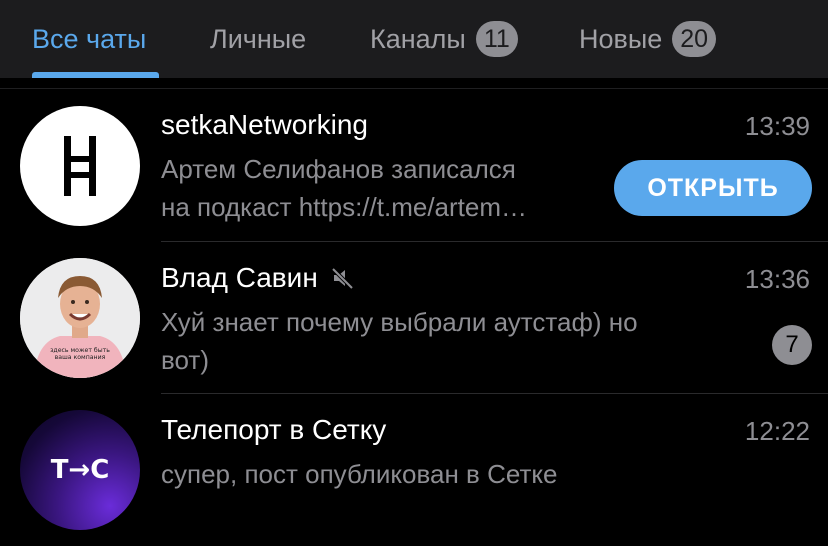  I want to click on chat-name-text: Влад Савин, so click(239, 277).